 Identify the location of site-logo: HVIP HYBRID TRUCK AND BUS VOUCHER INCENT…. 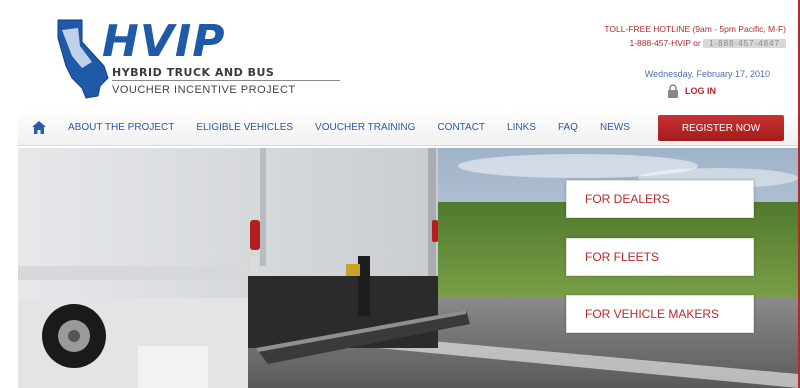
(198, 58).